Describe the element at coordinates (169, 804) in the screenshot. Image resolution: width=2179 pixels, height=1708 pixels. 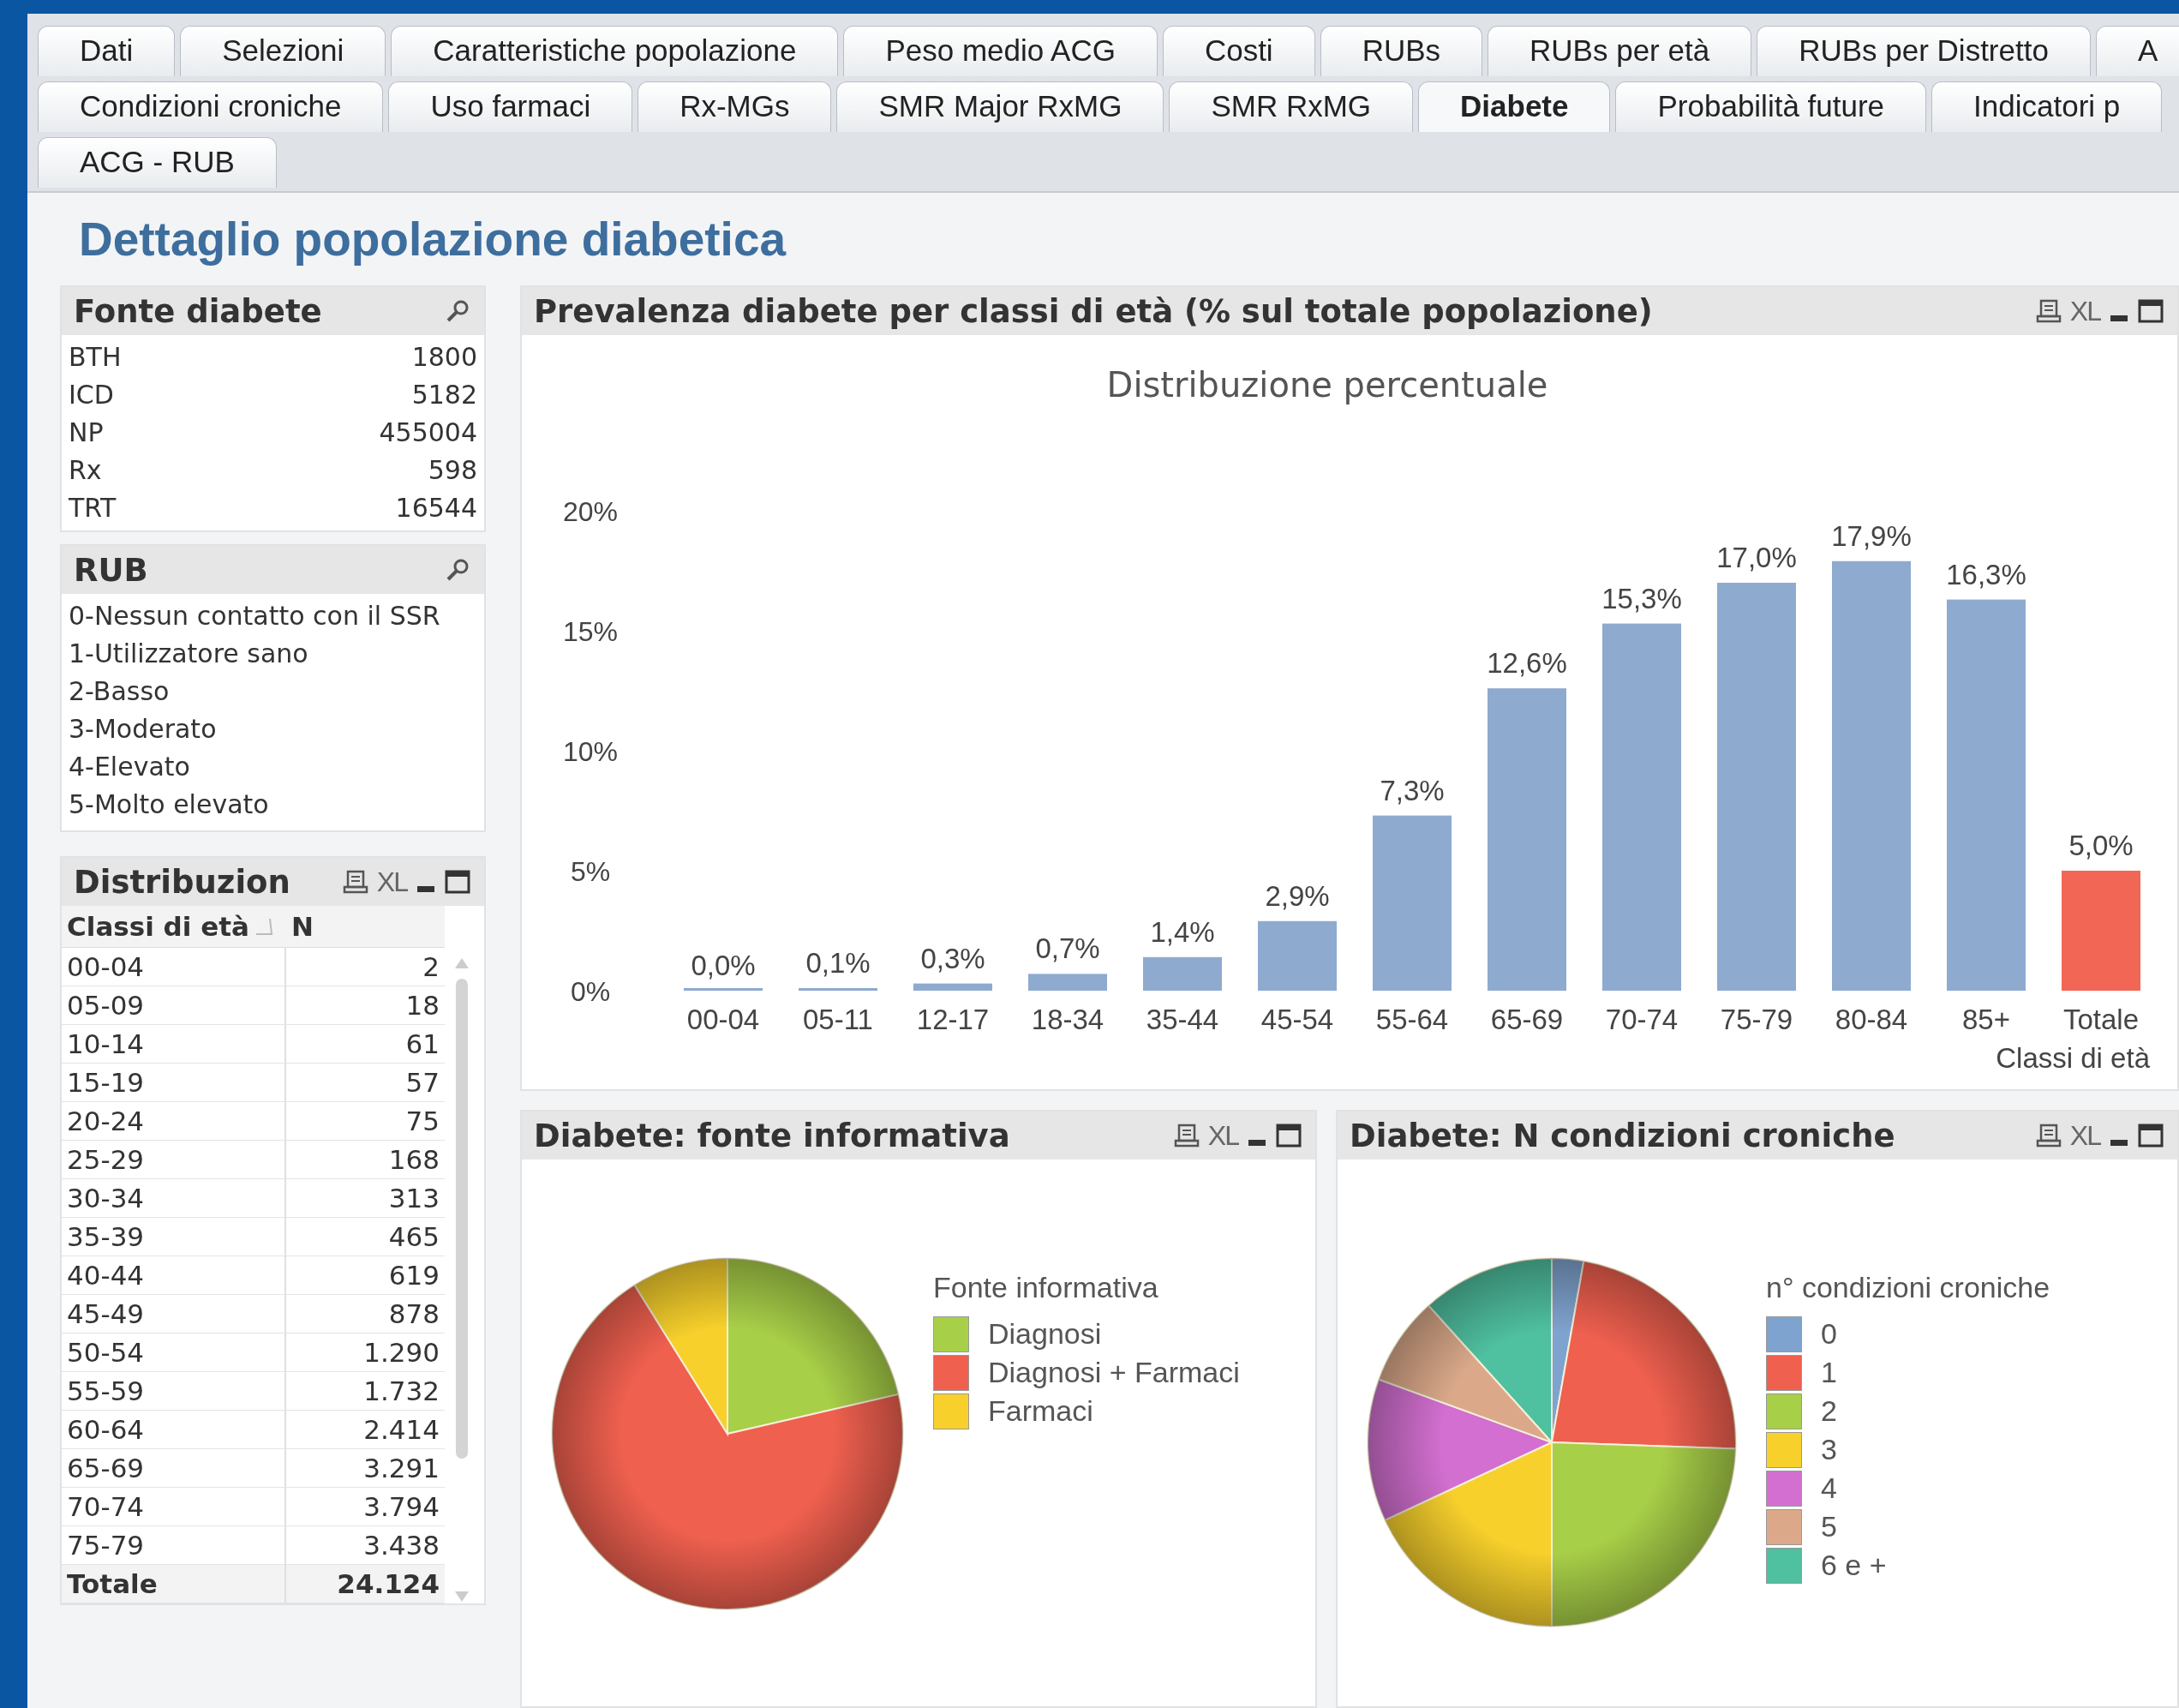
I see `list-item: 5-Molto elevato` at that location.